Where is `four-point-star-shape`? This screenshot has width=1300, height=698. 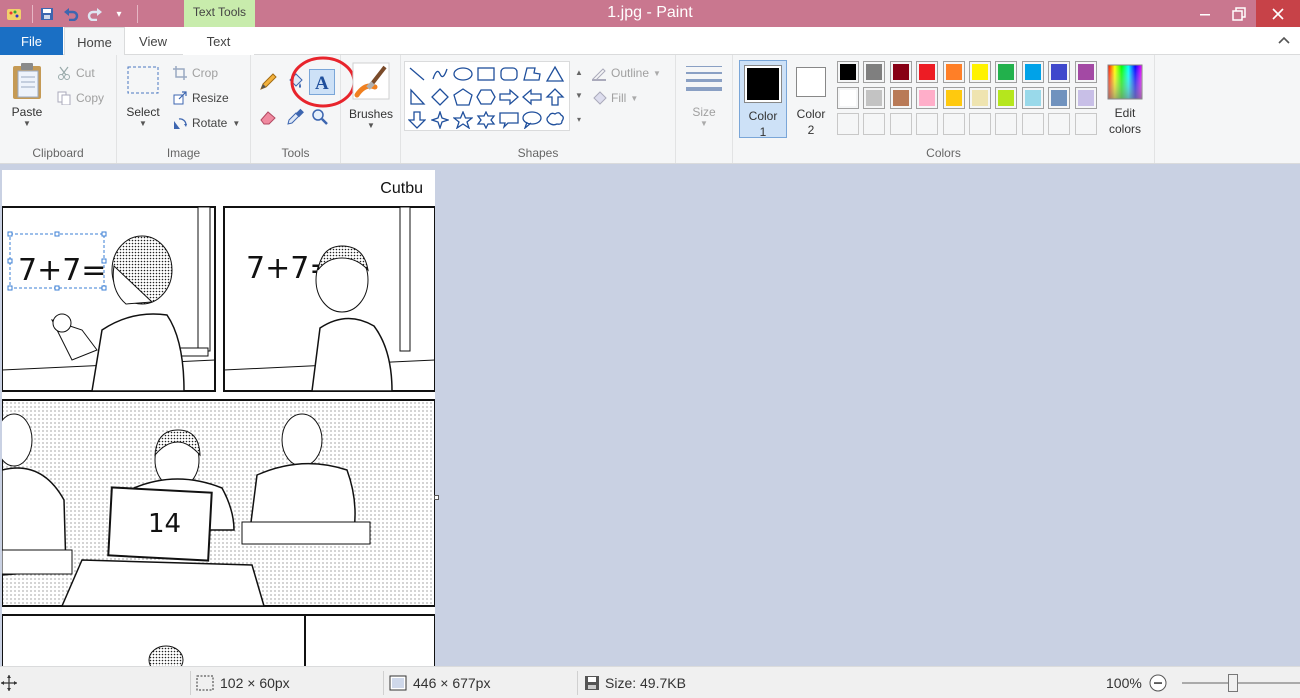
four-point-star-shape is located at coordinates (440, 120).